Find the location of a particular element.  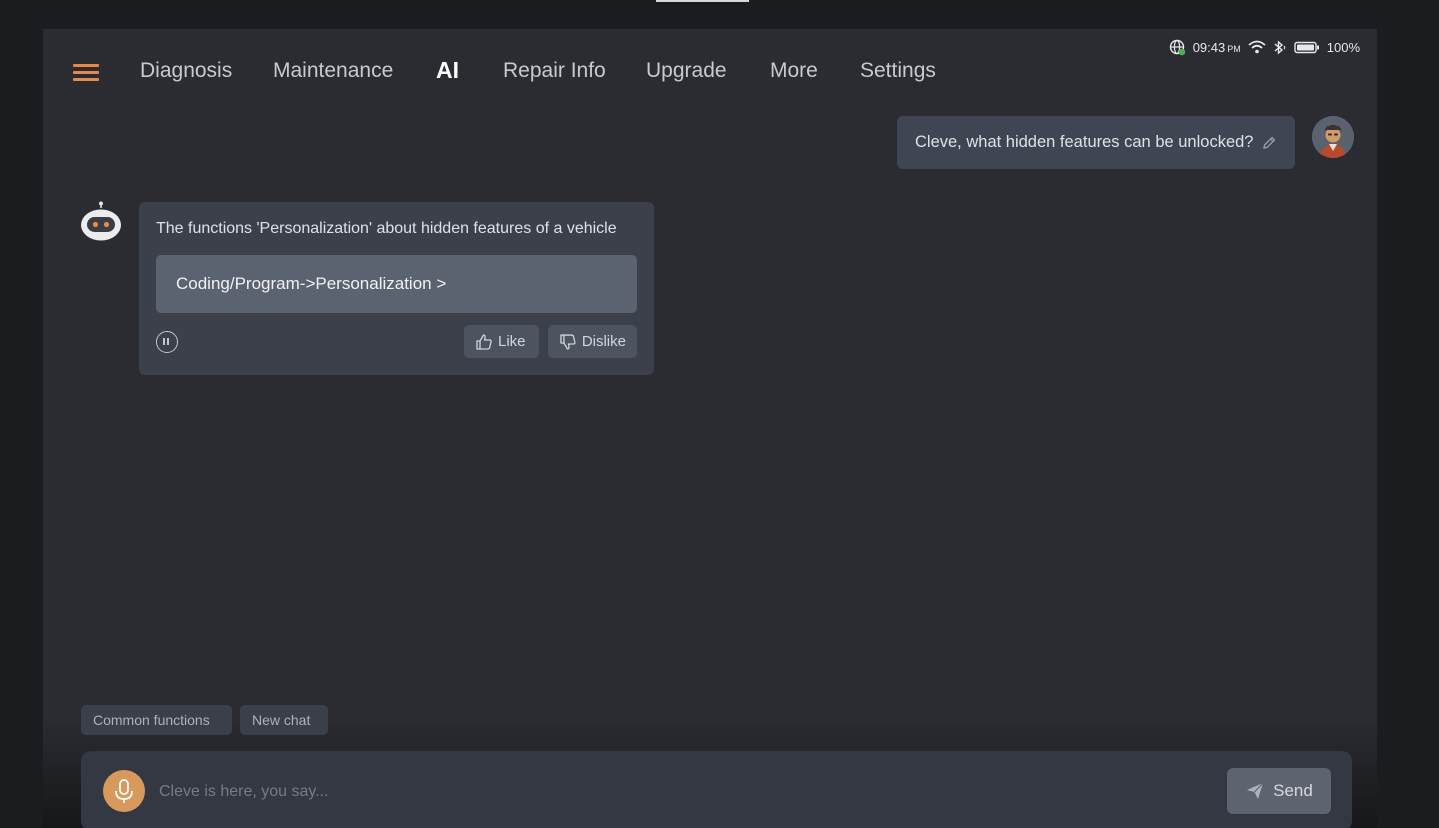

tab-maintenance: Maintenance is located at coordinates (333, 71).